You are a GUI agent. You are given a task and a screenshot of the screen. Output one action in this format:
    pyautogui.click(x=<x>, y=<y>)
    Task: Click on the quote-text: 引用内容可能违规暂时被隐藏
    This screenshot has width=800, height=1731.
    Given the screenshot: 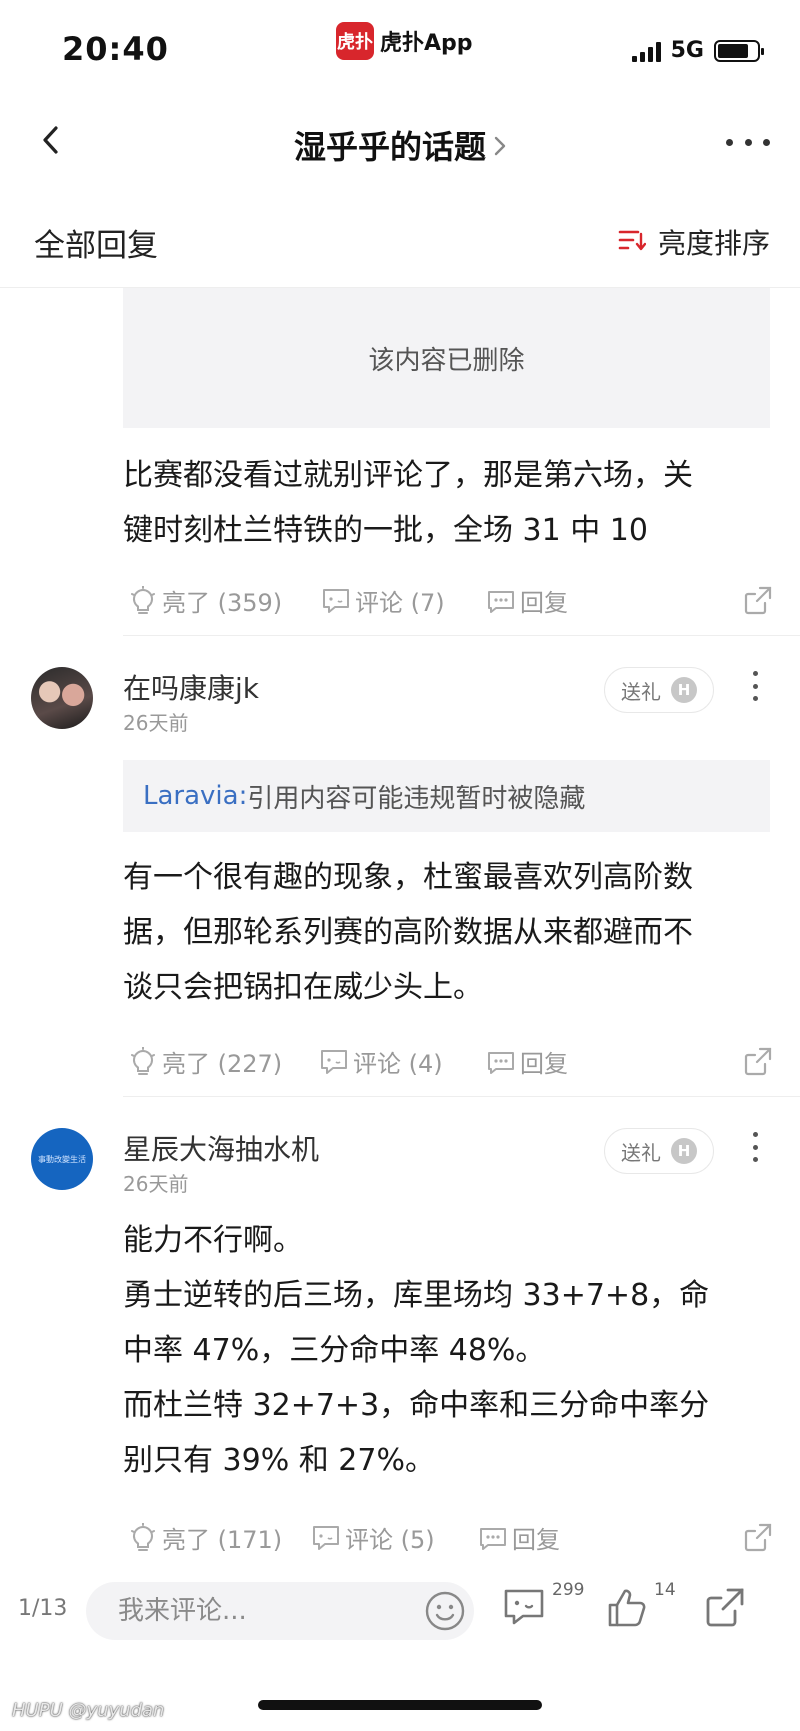 What is the action you would take?
    pyautogui.click(x=416, y=798)
    